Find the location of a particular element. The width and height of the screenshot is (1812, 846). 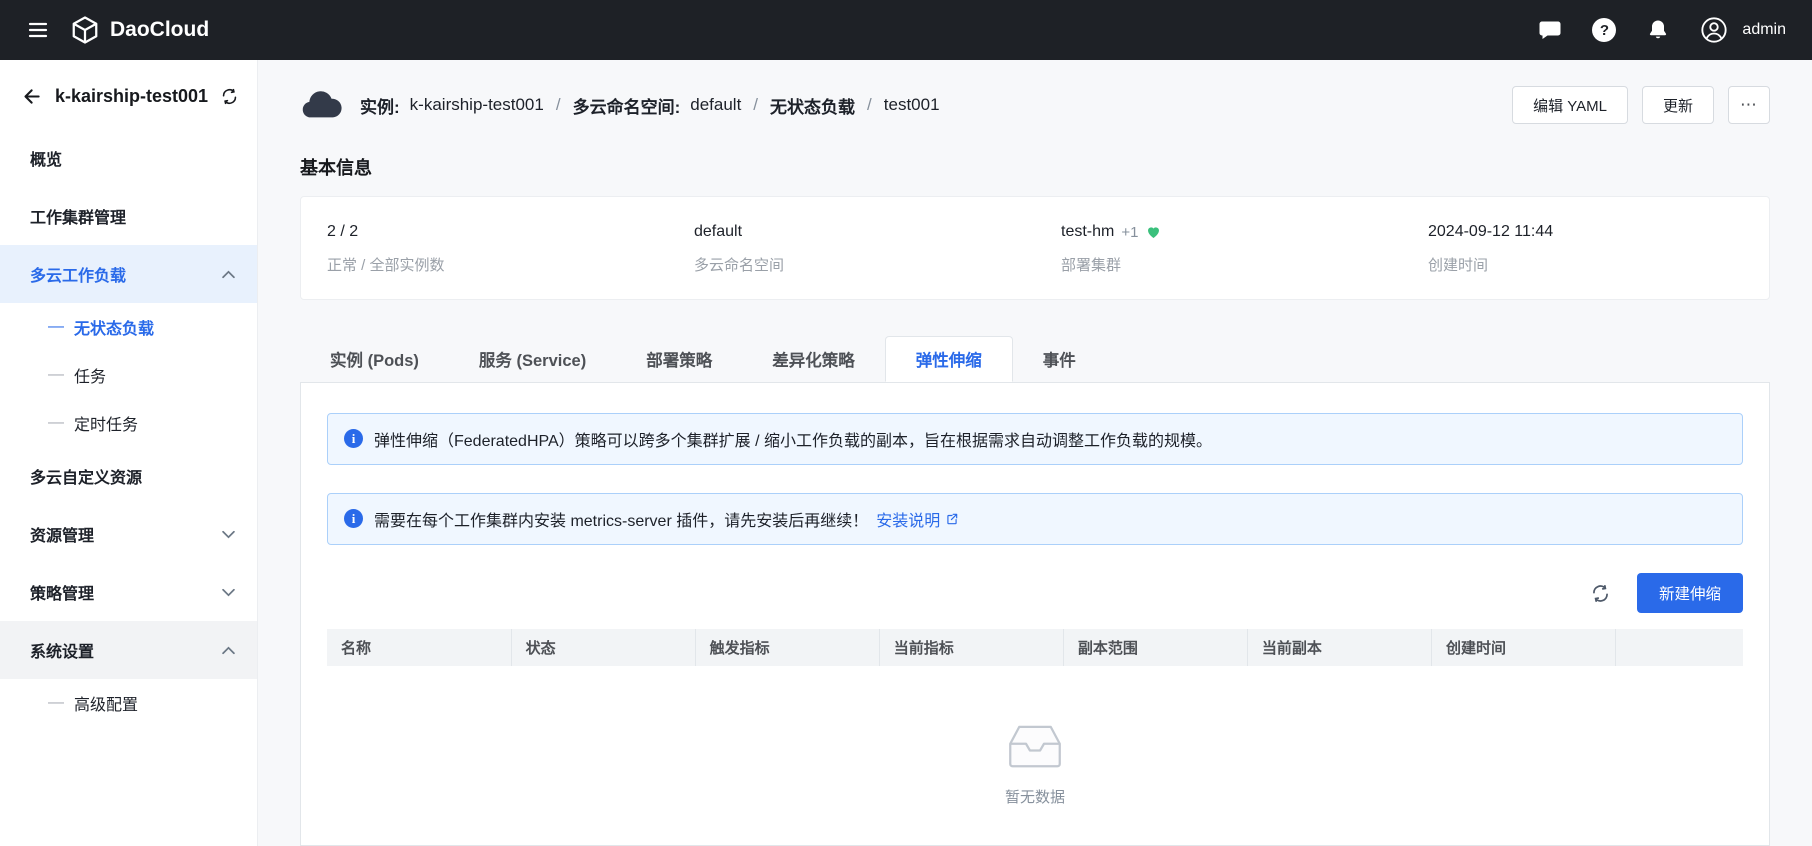

refresh-icon is located at coordinates (1600, 593).